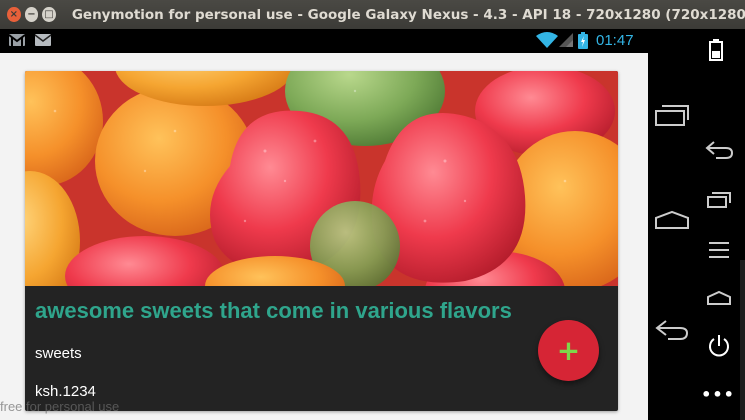 This screenshot has height=420, width=745. Describe the element at coordinates (547, 42) in the screenshot. I see `wifi-icon` at that location.